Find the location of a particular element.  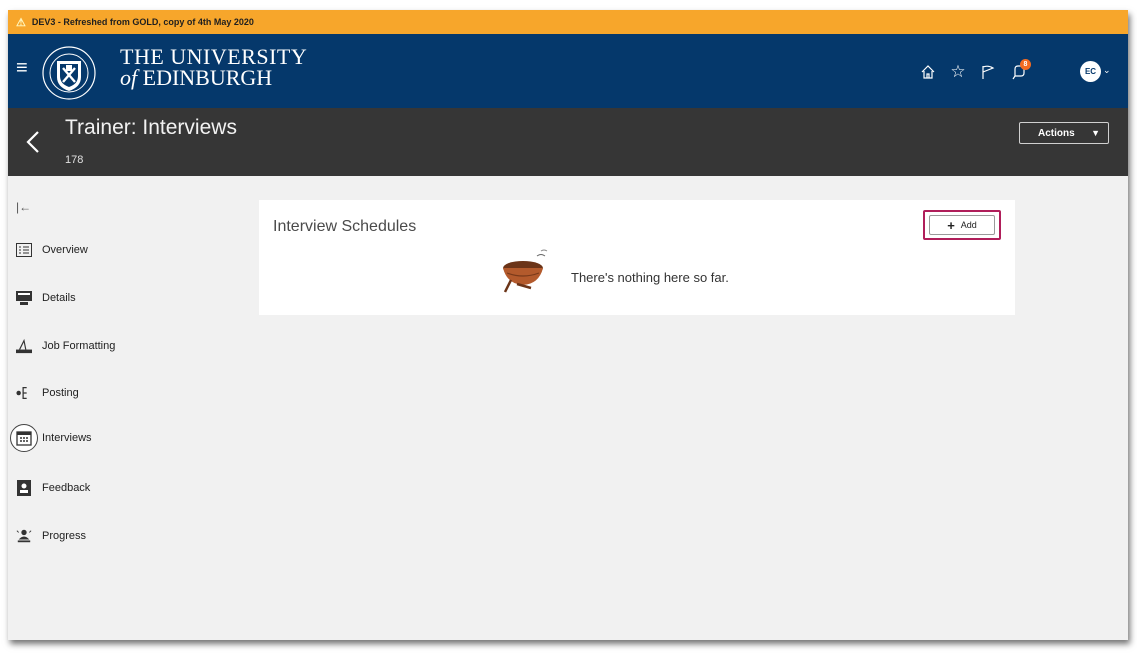

global-header: ≡ THE UNIVERSITY of EDINBURGH ☆ 8 EC ⌄ is located at coordinates (568, 71).